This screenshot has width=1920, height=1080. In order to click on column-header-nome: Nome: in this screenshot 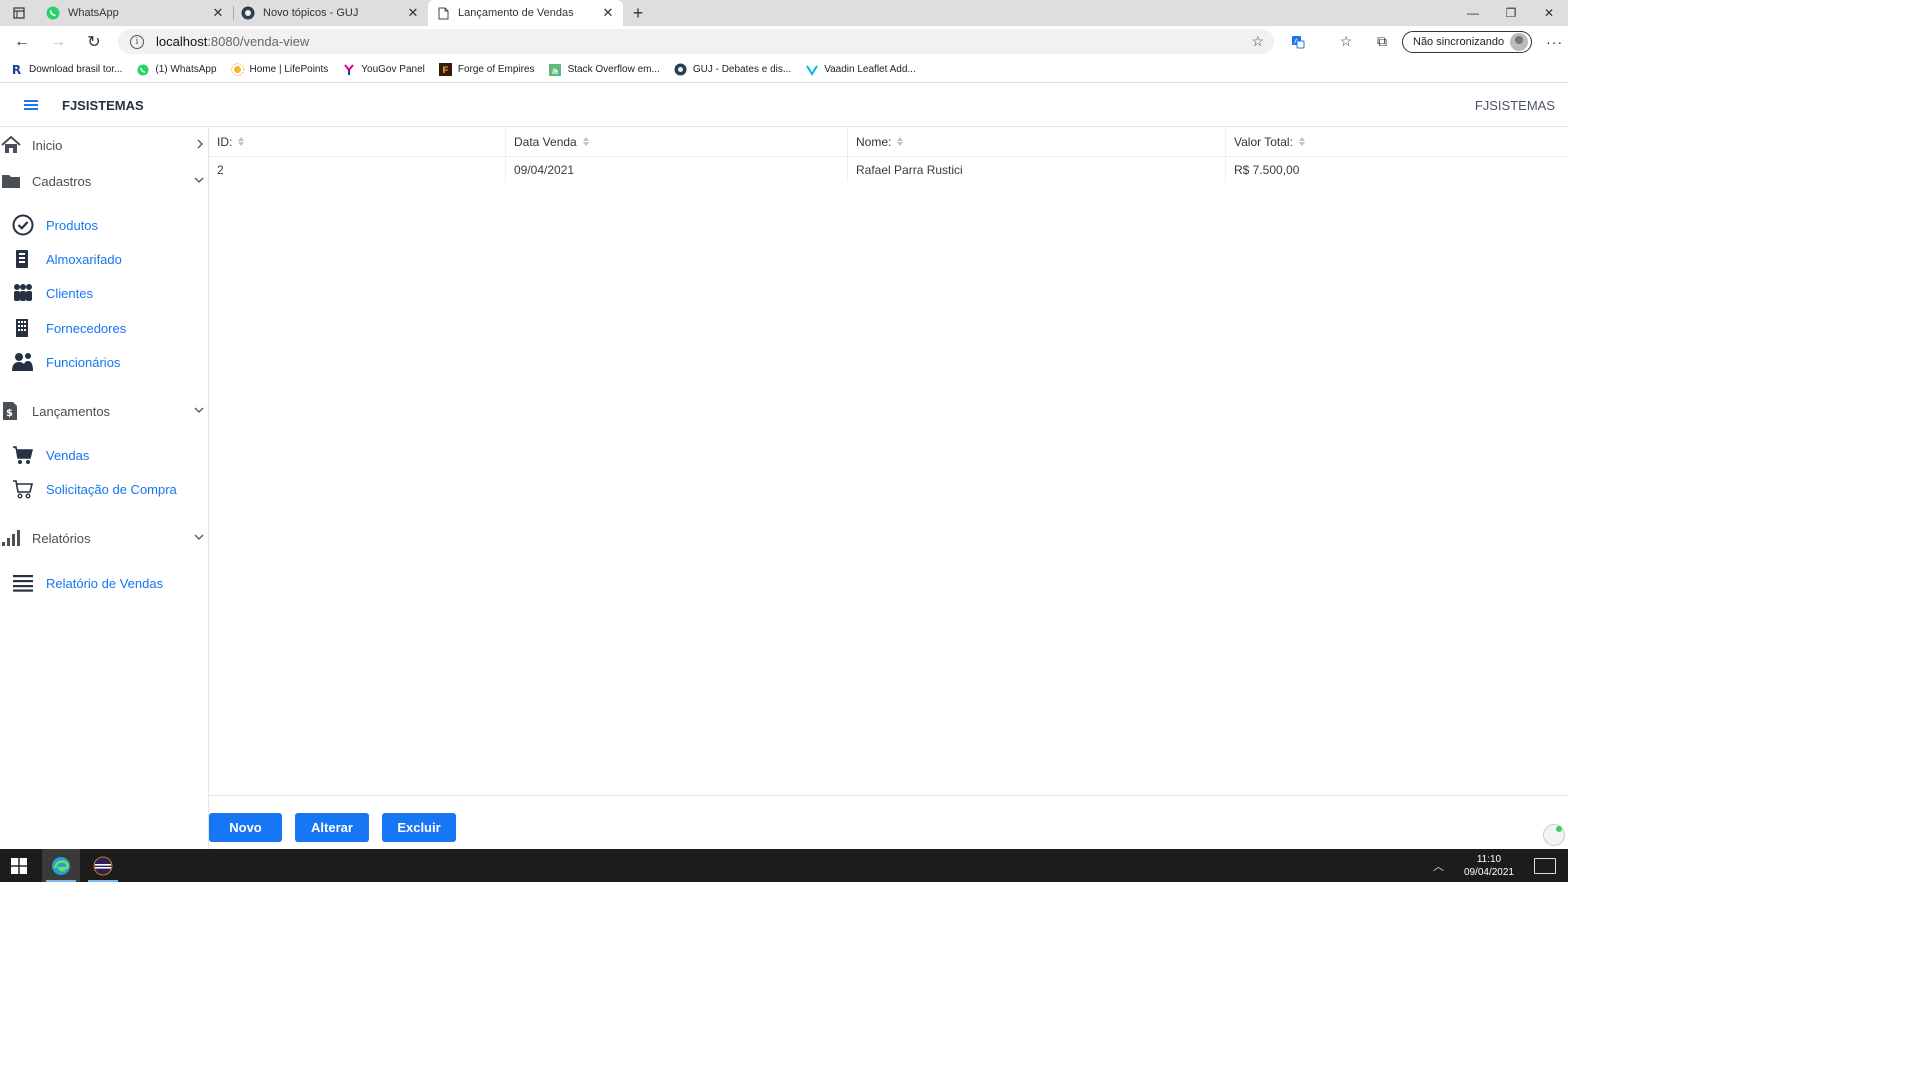, I will do `click(1037, 141)`.